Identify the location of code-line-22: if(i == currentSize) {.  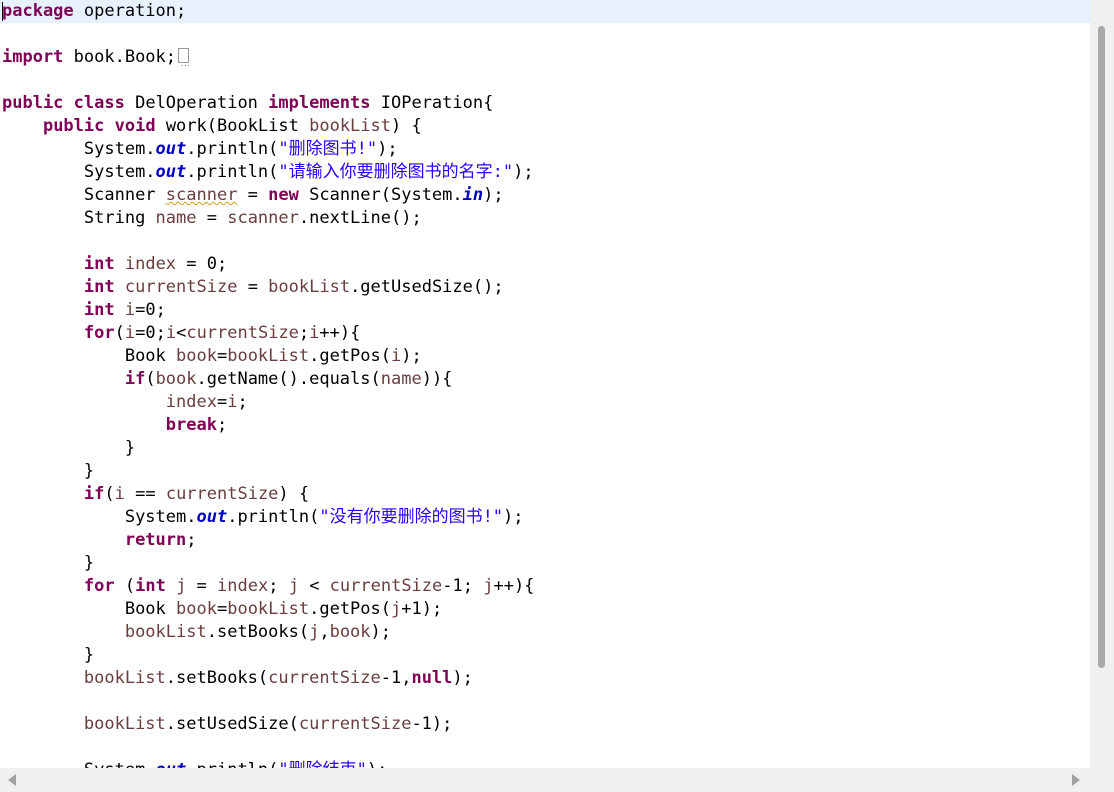
(268, 494).